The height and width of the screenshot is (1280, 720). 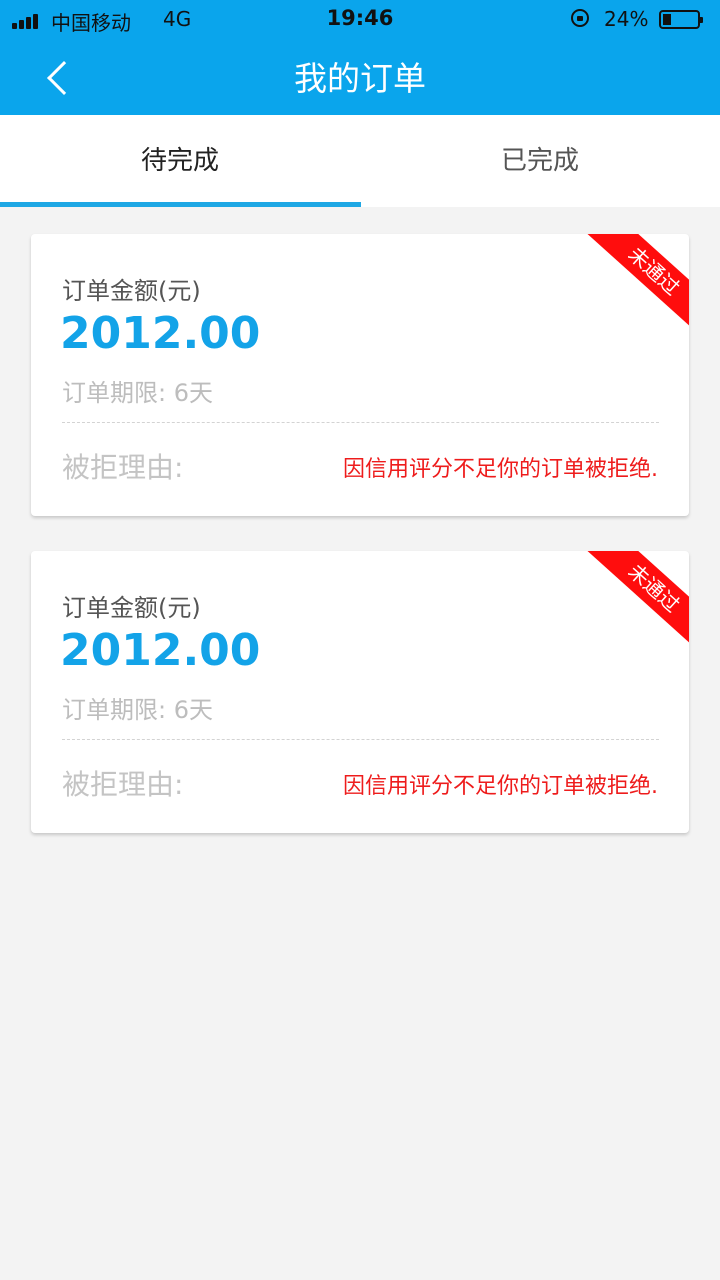 I want to click on battery-percent: 24%, so click(x=626, y=19).